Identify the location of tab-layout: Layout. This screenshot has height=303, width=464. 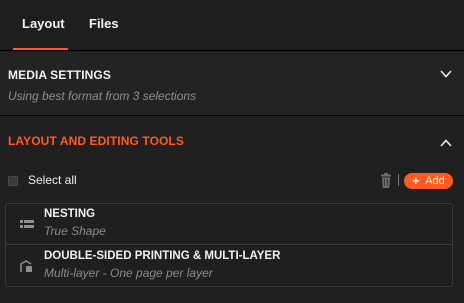
(43, 23).